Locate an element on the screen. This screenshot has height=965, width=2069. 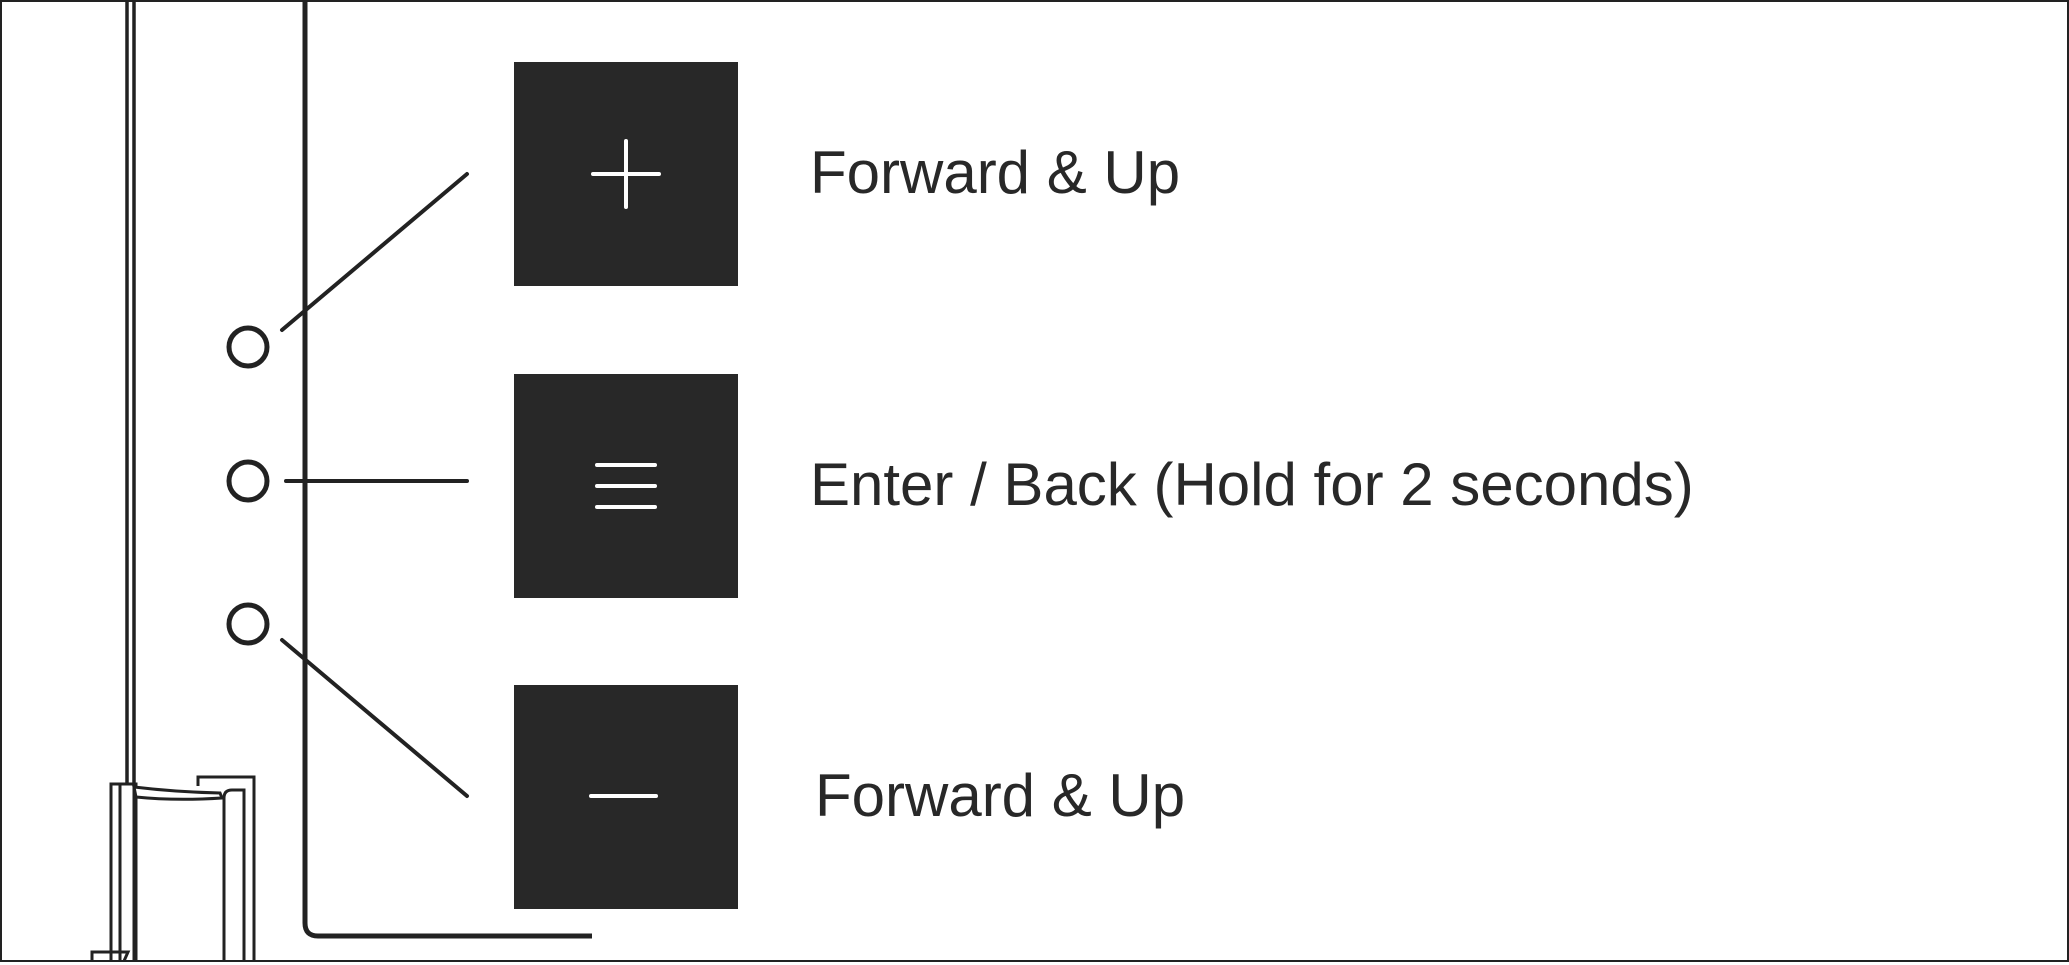
up-button-tile is located at coordinates (626, 174).